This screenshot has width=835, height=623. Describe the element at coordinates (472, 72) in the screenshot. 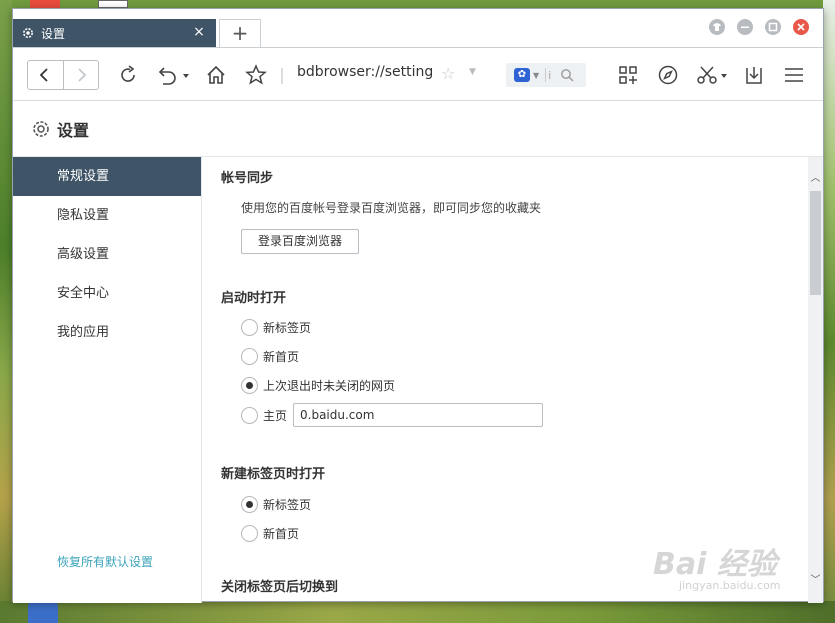

I see `url-dropdown-icon: ▼` at that location.